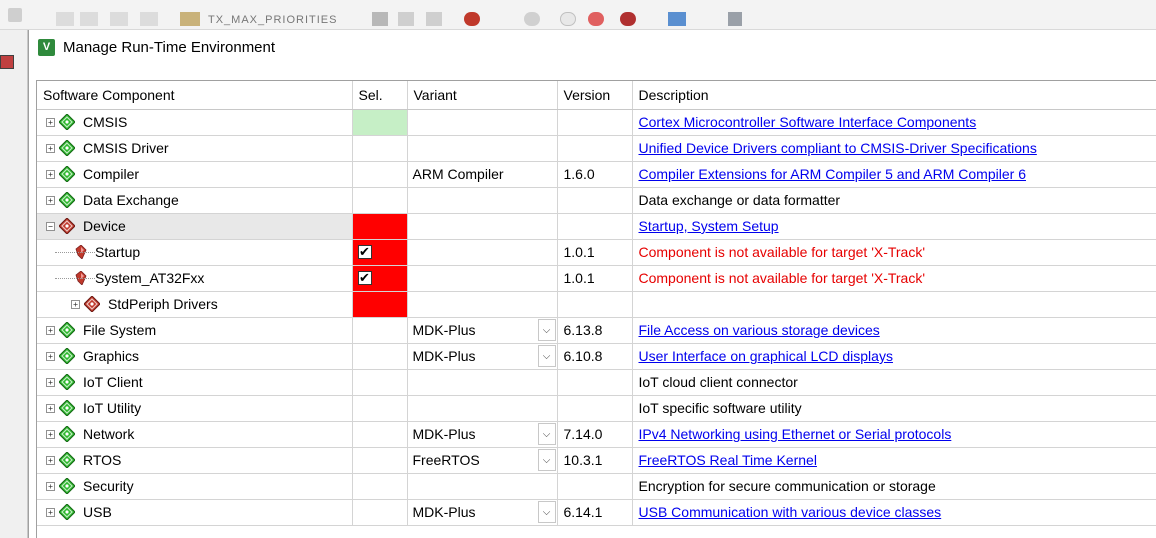 The width and height of the screenshot is (1156, 538). Describe the element at coordinates (472, 19) in the screenshot. I see `debug-icon` at that location.